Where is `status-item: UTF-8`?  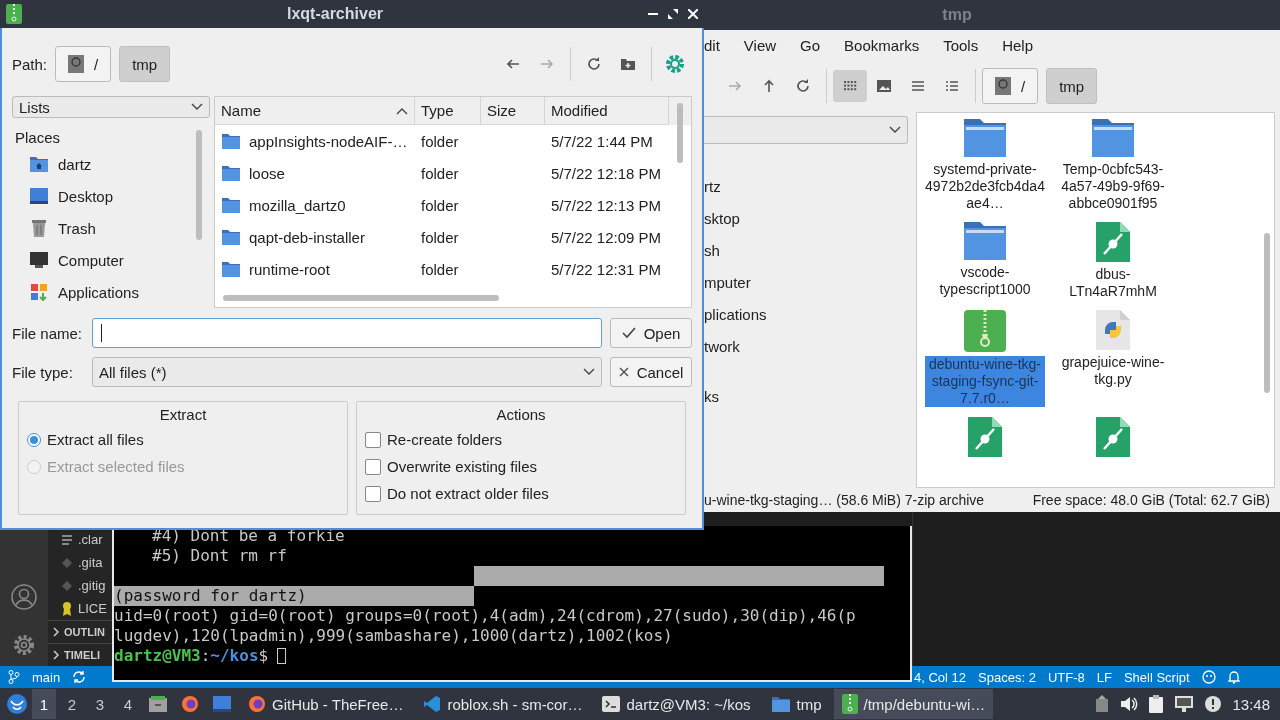 status-item: UTF-8 is located at coordinates (1066, 677).